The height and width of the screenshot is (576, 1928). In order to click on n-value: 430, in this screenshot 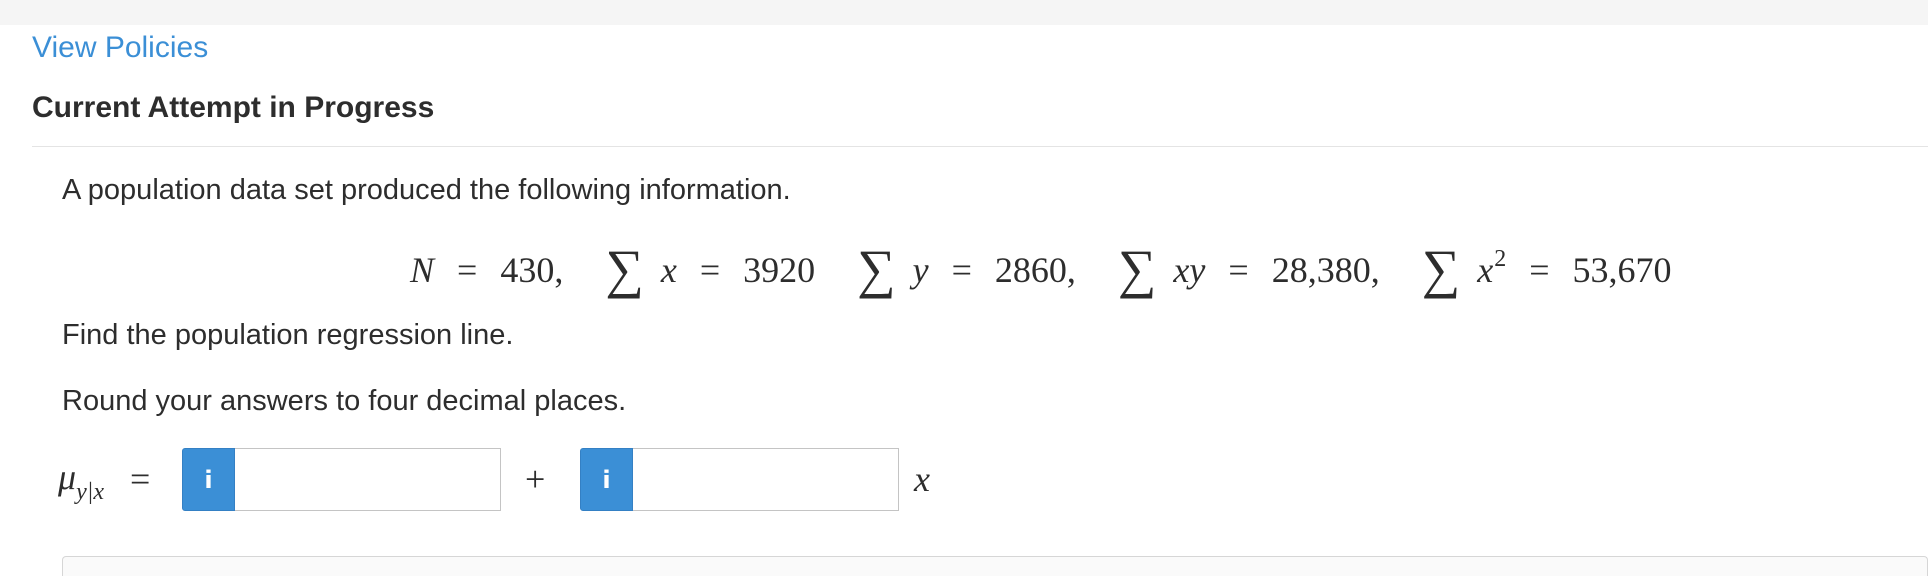, I will do `click(532, 270)`.